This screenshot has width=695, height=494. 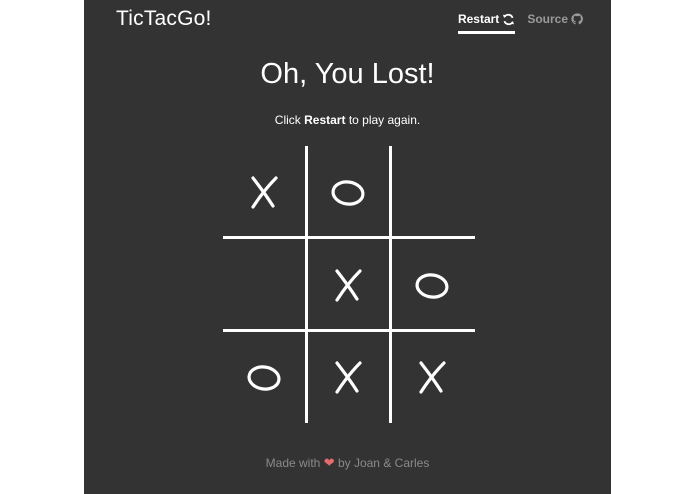 I want to click on board-cell-1: X, so click(x=264, y=192).